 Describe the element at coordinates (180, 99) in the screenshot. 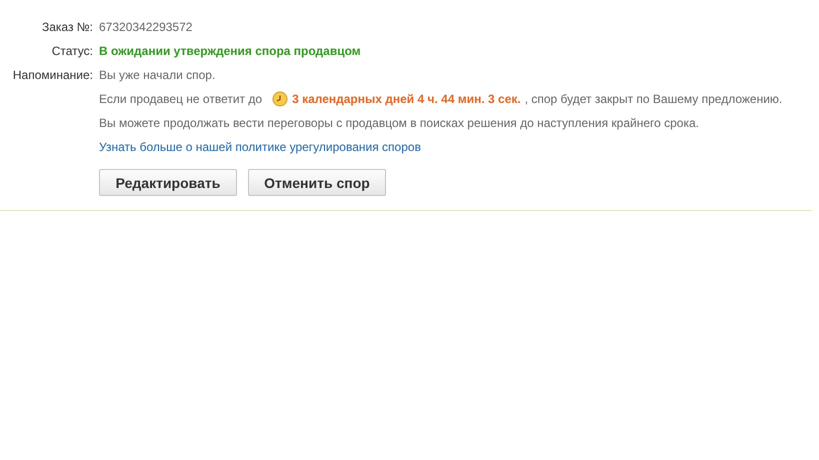

I see `deadline-text: Если продавец не ответит до` at that location.